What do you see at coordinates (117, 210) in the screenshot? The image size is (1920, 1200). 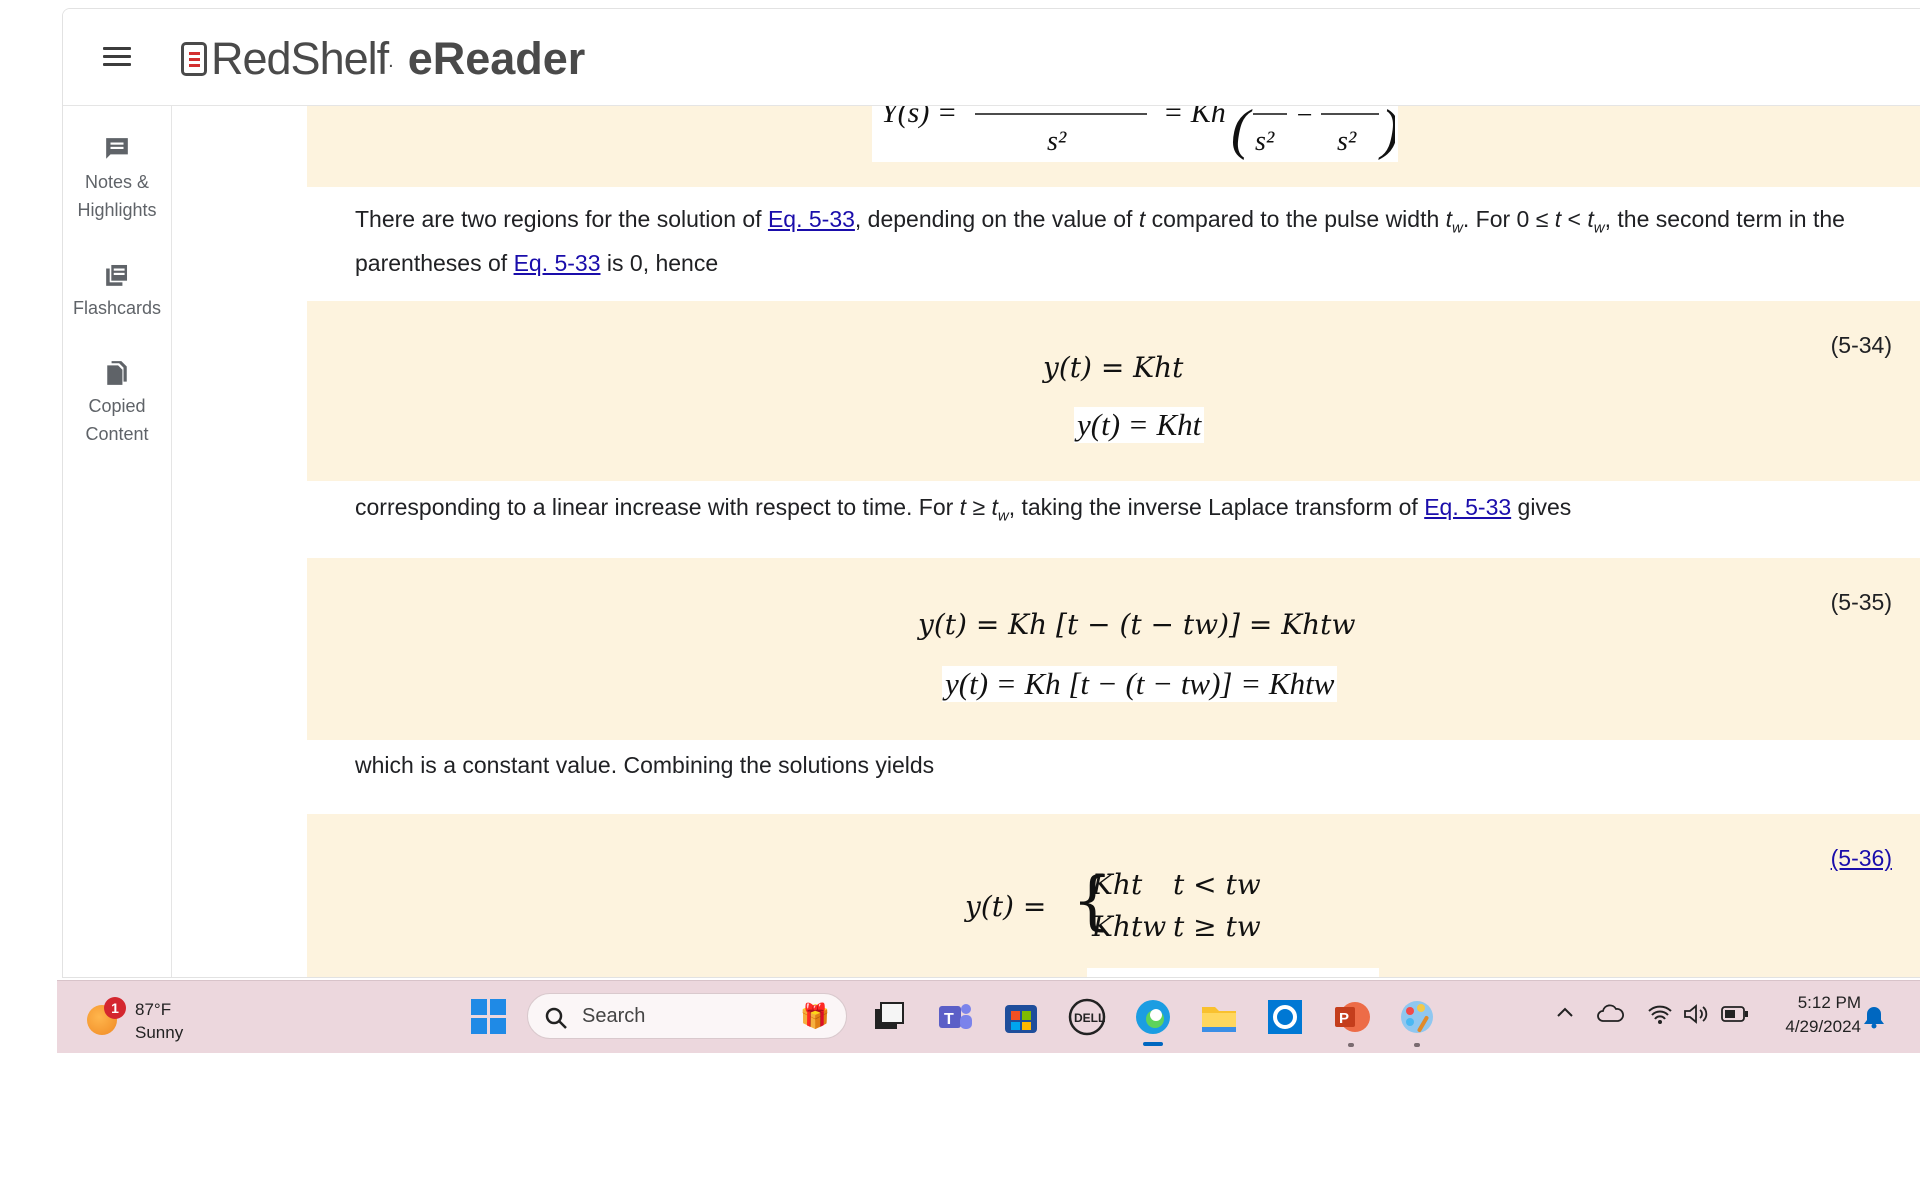 I see `sidebar-label-line2: Highlights` at bounding box center [117, 210].